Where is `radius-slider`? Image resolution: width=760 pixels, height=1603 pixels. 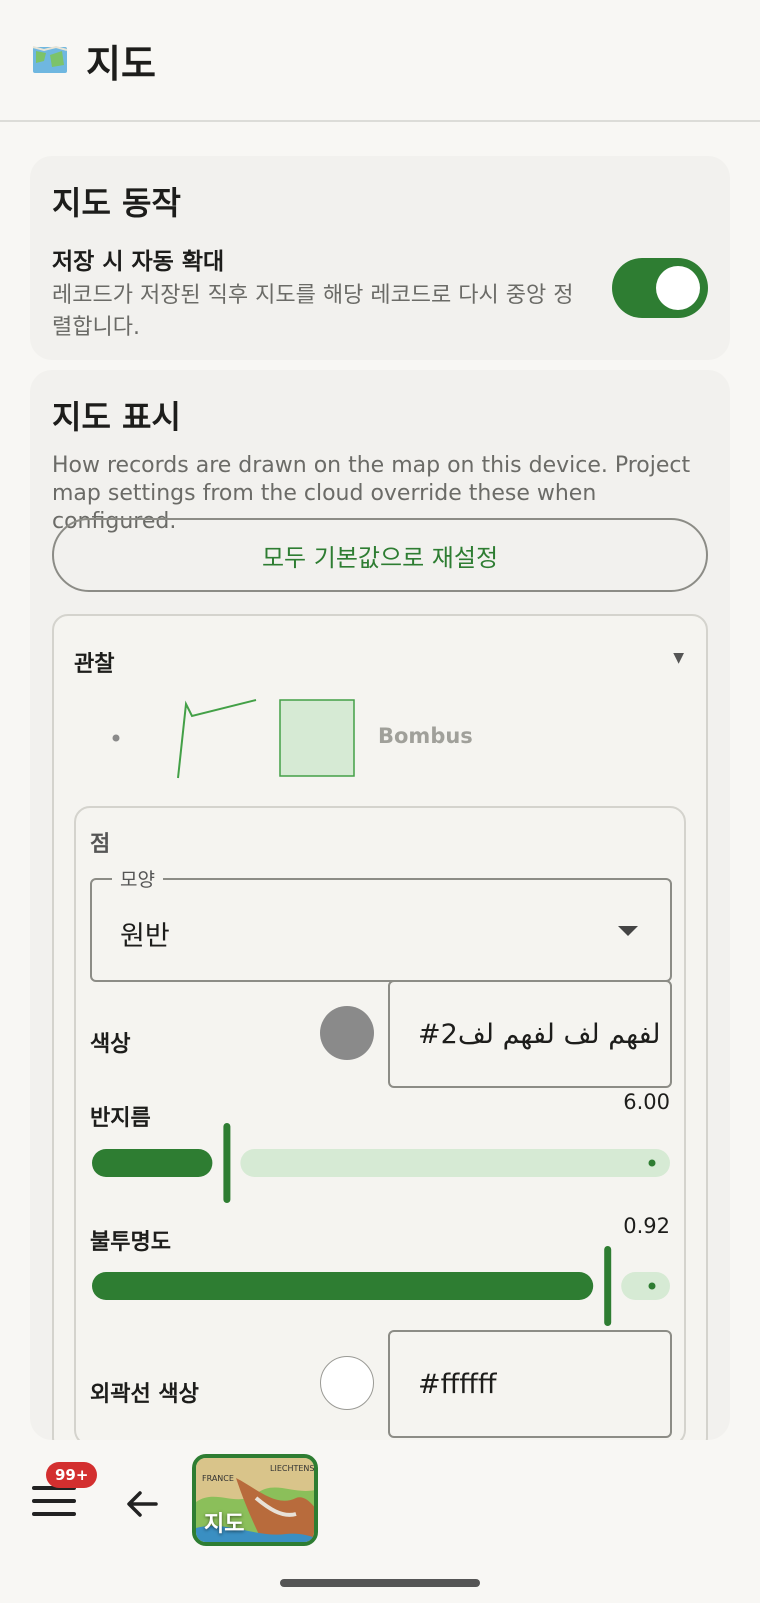 radius-slider is located at coordinates (381, 1163).